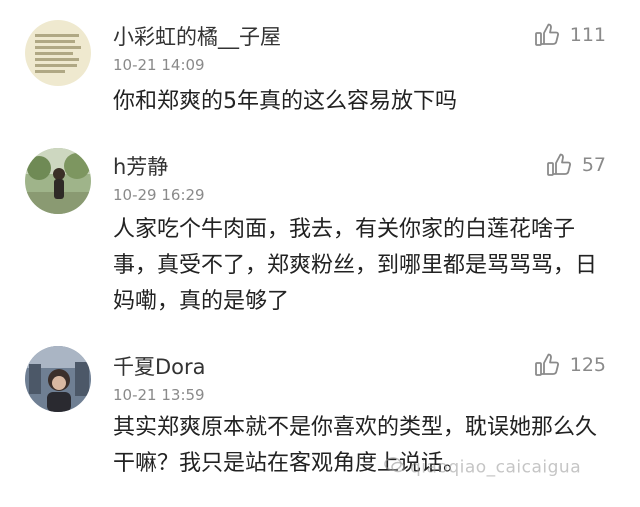 This screenshot has width=640, height=507. What do you see at coordinates (285, 101) in the screenshot?
I see `comment-text: 你和郑爽的5年真的这么容易放下吗` at bounding box center [285, 101].